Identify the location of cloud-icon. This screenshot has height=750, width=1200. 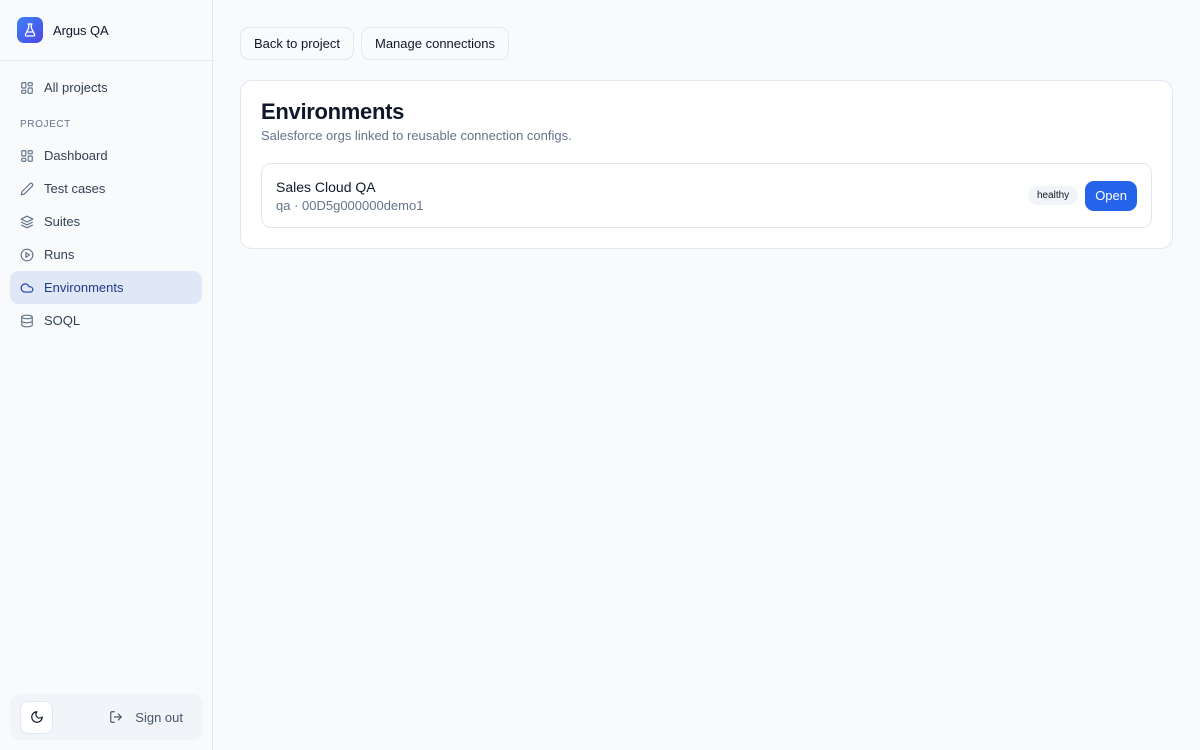
(27, 288).